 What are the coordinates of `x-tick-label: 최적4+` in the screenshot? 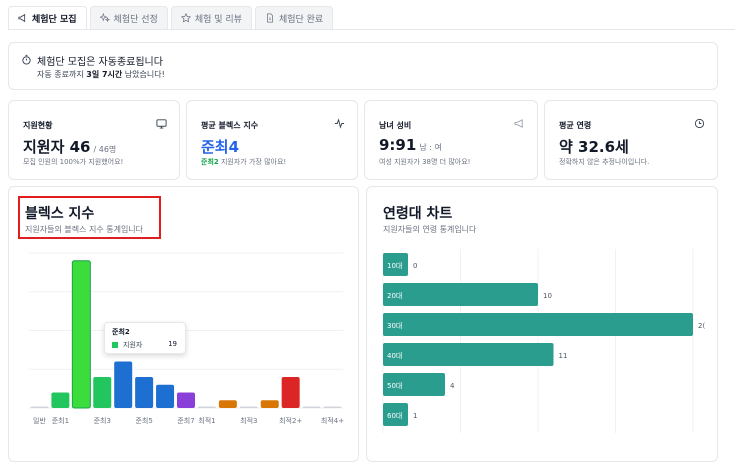 It's located at (332, 420).